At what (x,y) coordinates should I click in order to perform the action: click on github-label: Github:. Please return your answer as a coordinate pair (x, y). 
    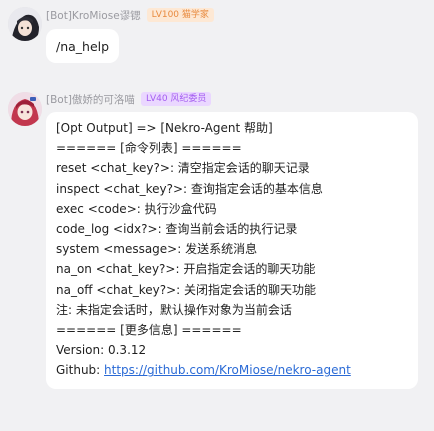
    Looking at the image, I should click on (80, 370).